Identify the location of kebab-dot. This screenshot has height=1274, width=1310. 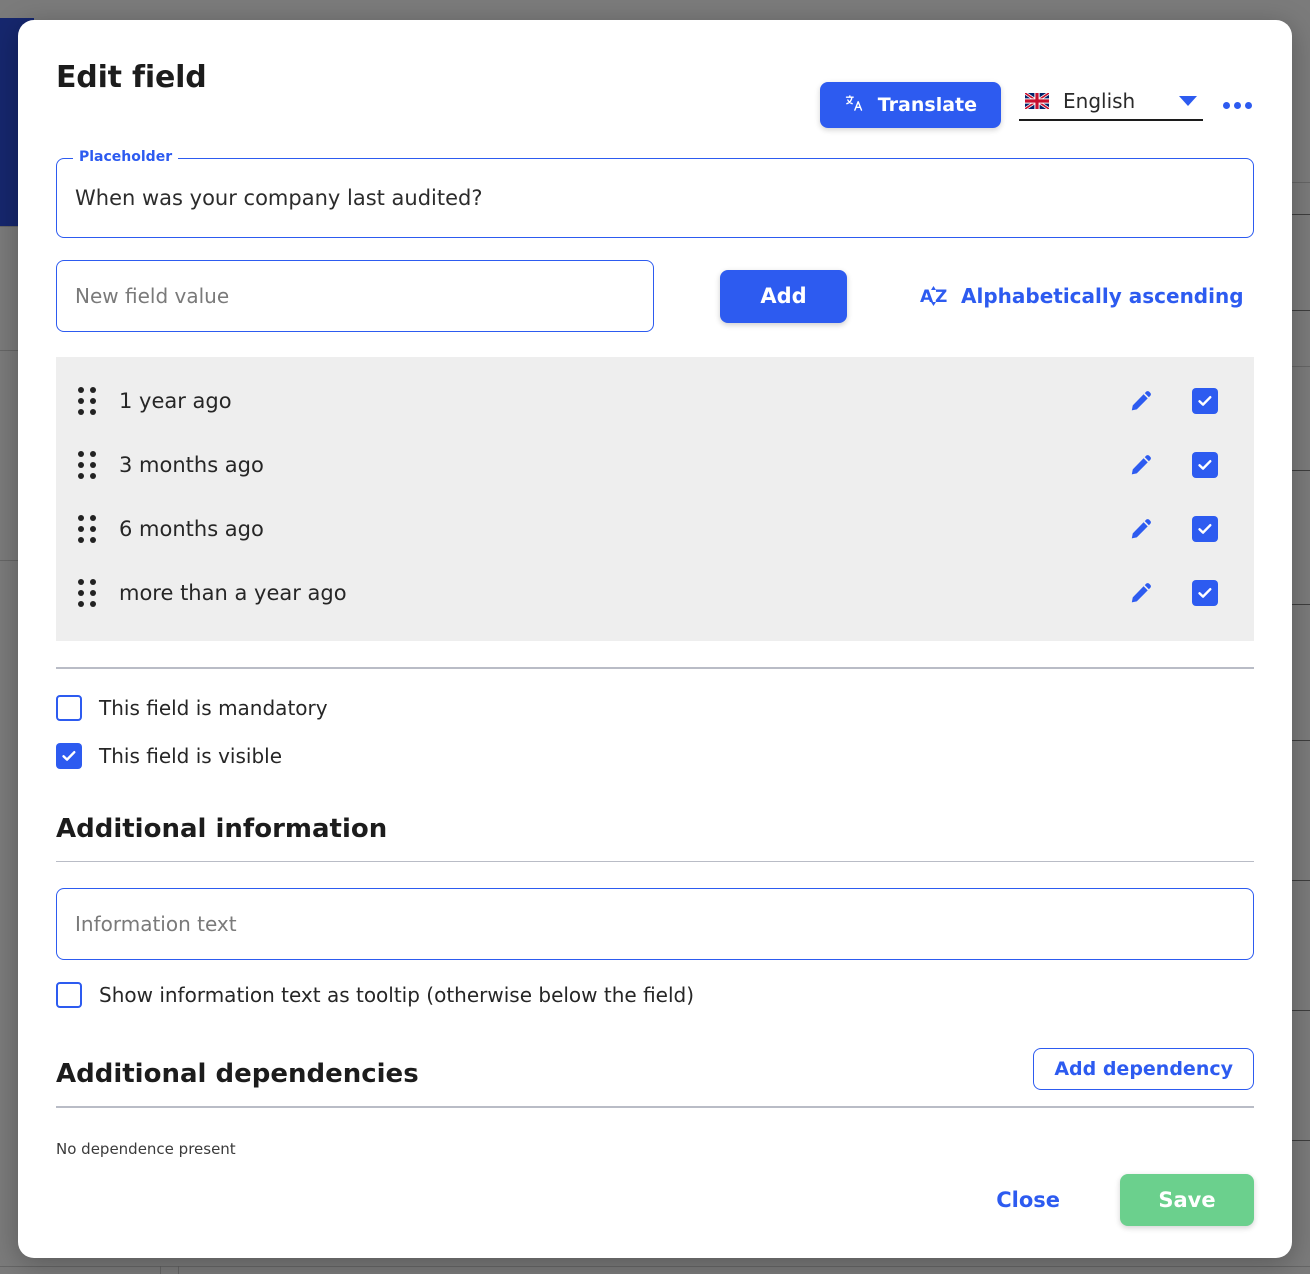
(1237, 105).